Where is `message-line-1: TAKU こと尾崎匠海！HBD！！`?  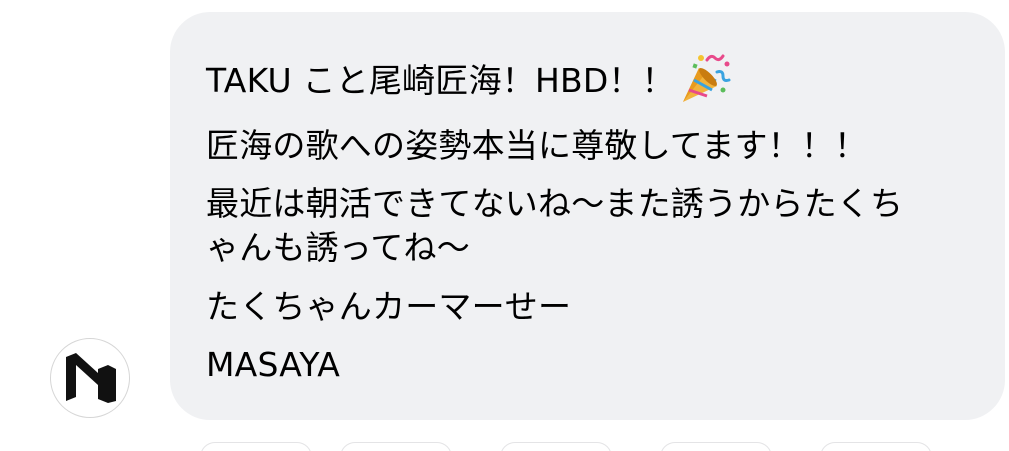 message-line-1: TAKU こと尾崎匠海！HBD！！ is located at coordinates (587, 78).